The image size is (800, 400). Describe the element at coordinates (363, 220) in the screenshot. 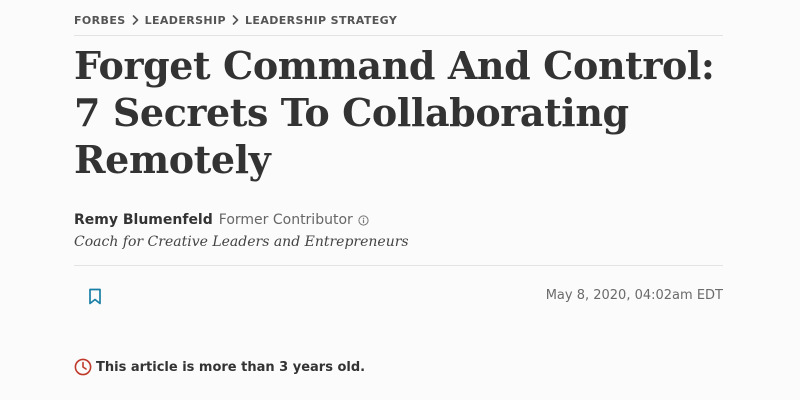

I see `info-circle-icon` at that location.